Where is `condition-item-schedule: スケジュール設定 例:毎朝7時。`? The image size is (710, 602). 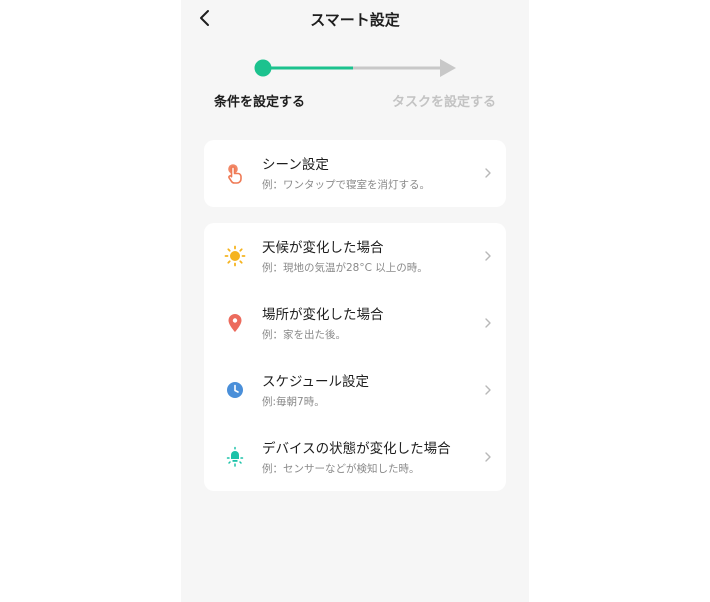 condition-item-schedule: スケジュール設定 例:毎朝7時。 is located at coordinates (355, 390).